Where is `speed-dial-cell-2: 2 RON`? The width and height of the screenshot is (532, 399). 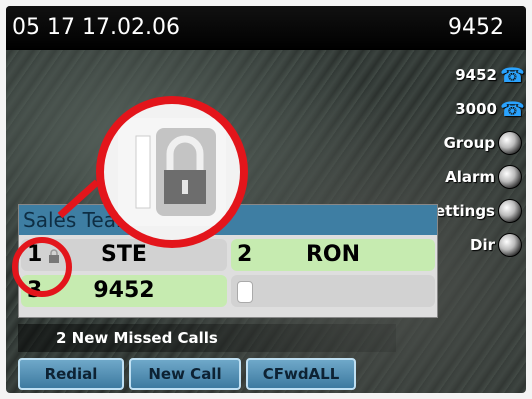 speed-dial-cell-2: 2 RON is located at coordinates (333, 255).